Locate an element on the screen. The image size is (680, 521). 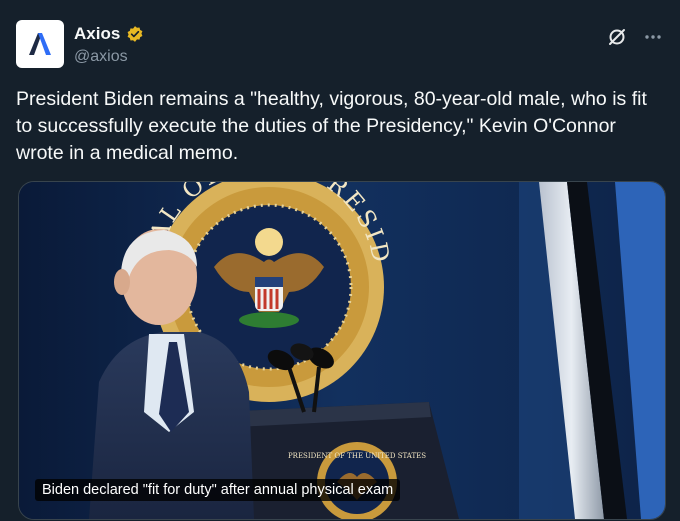
author-avatar is located at coordinates (40, 44).